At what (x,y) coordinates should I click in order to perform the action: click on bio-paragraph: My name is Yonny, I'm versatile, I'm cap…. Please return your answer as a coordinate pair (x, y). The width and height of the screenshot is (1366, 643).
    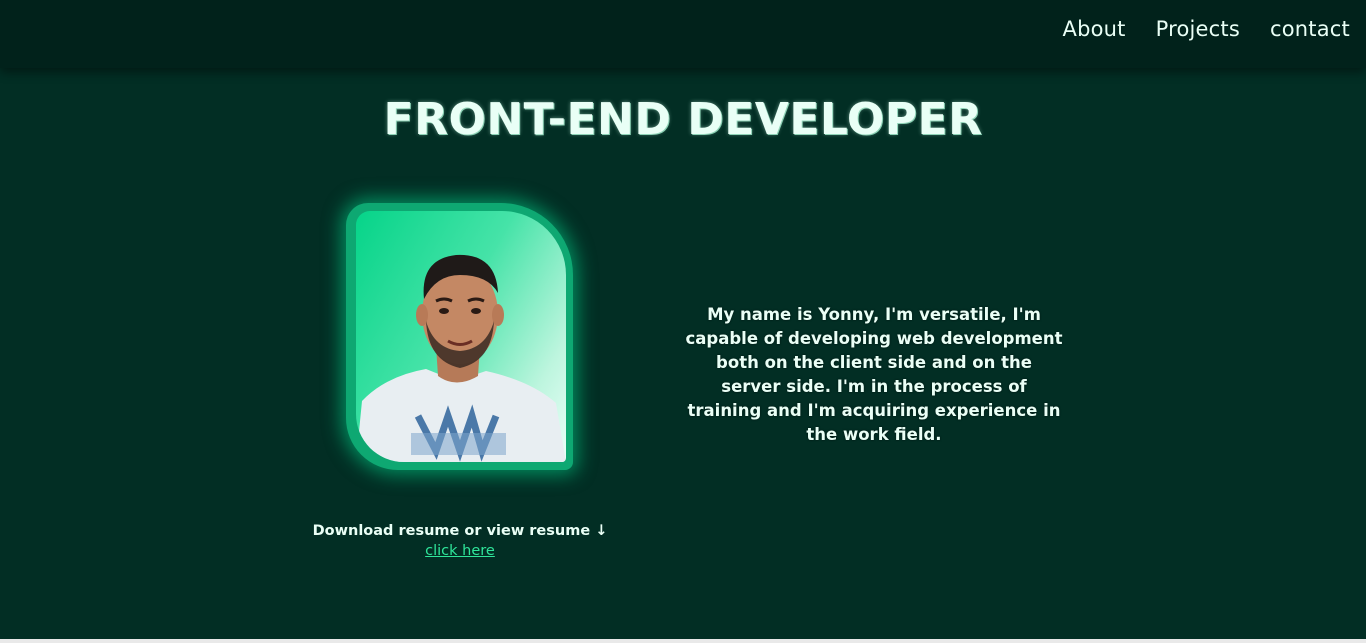
    Looking at the image, I should click on (874, 374).